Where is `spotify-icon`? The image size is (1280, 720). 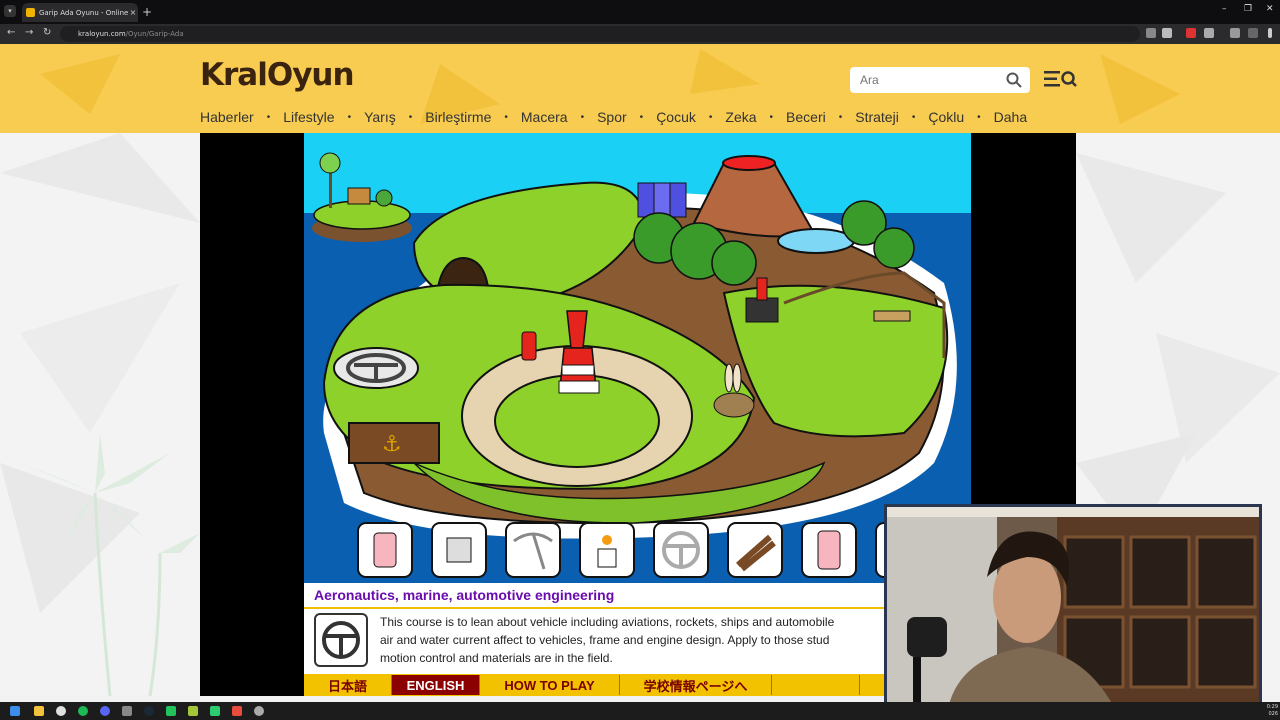
spotify-icon is located at coordinates (83, 711).